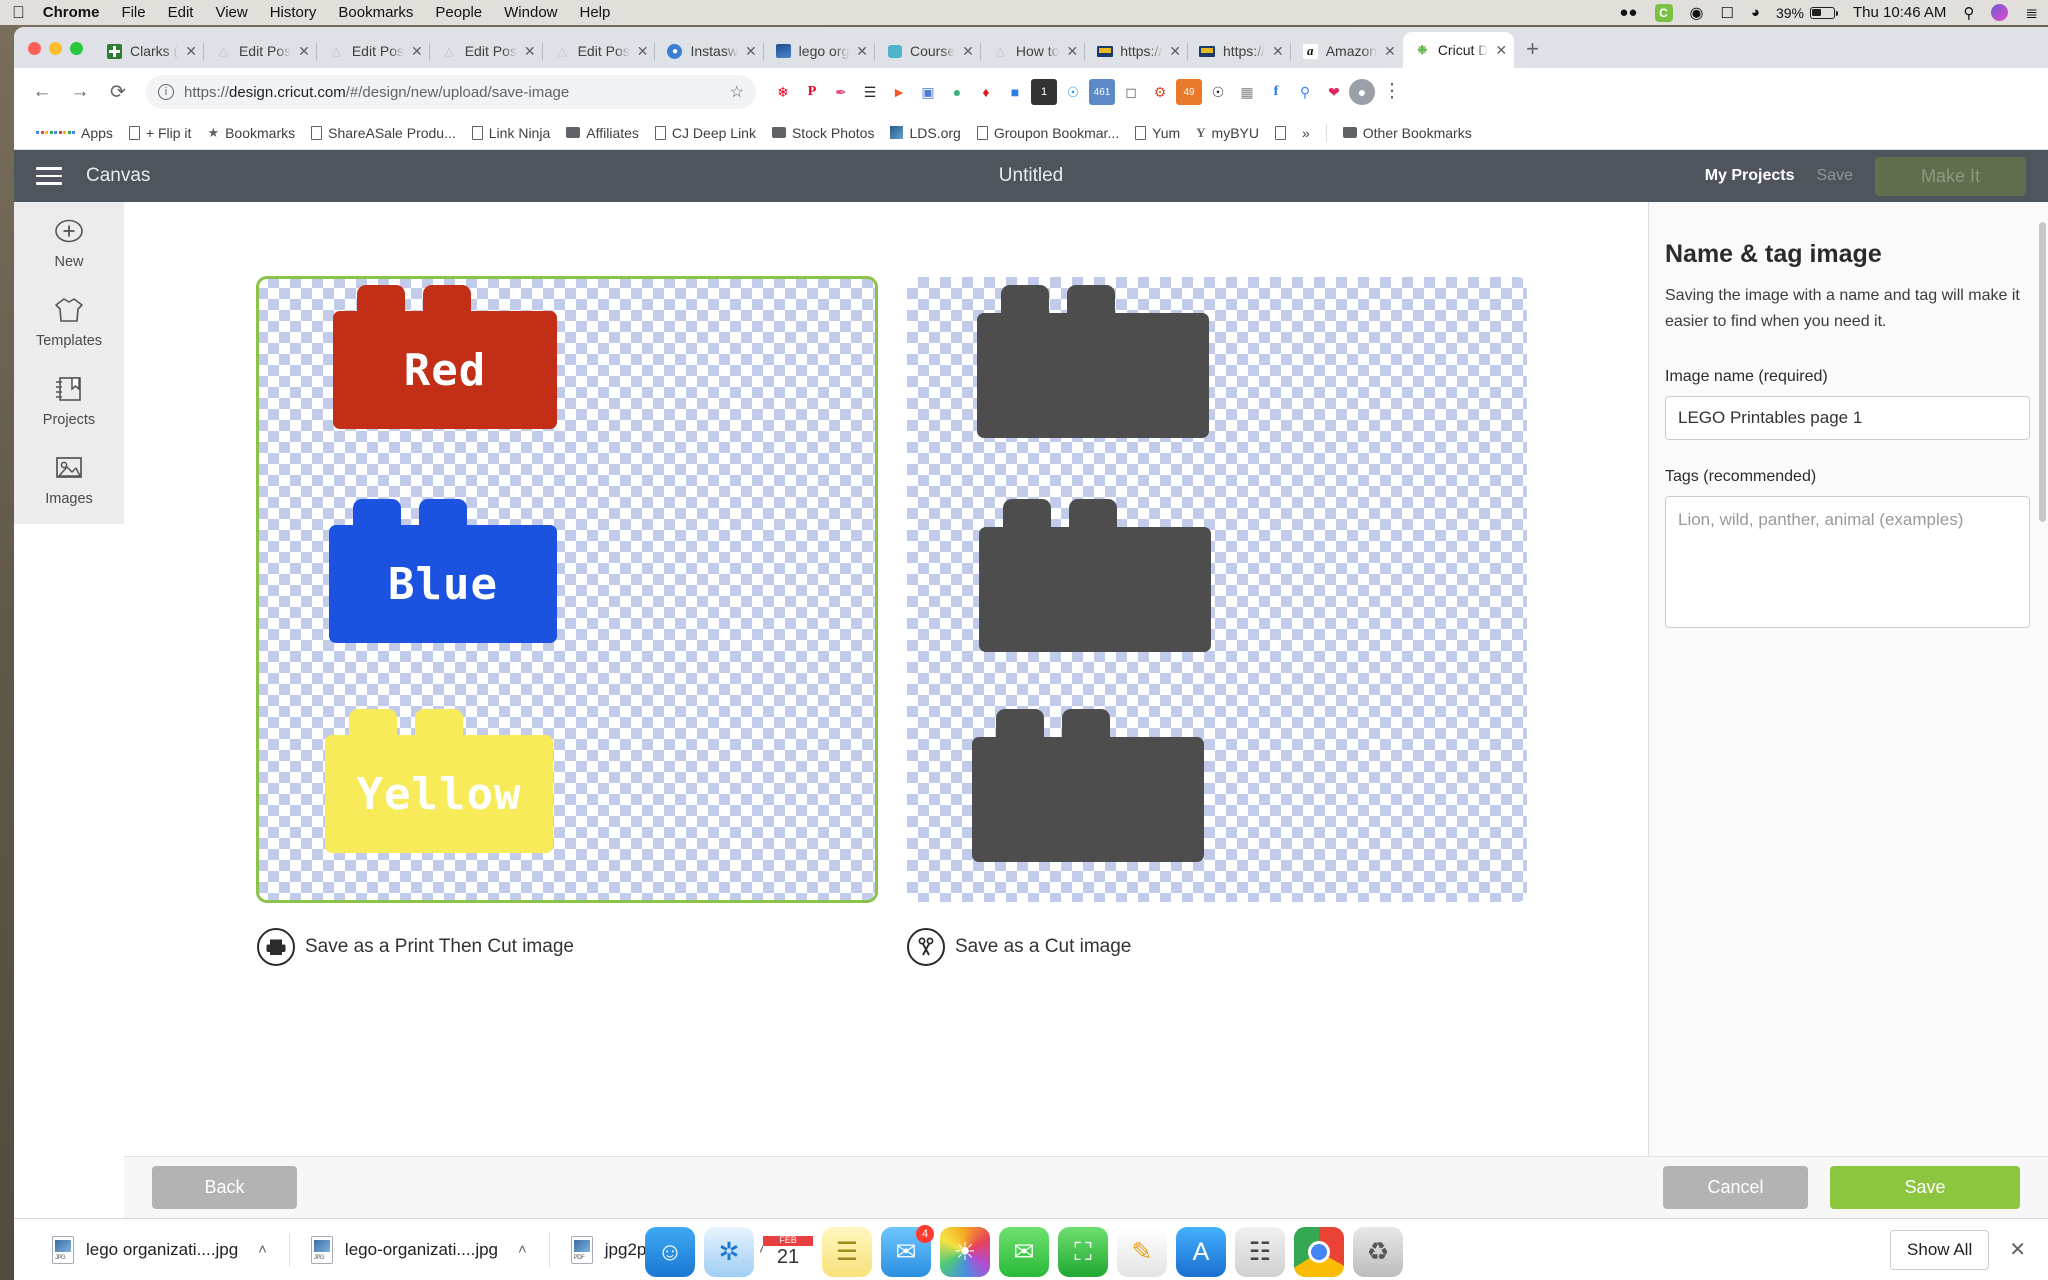 The width and height of the screenshot is (2048, 1280). I want to click on buffer-icon: ☰, so click(870, 92).